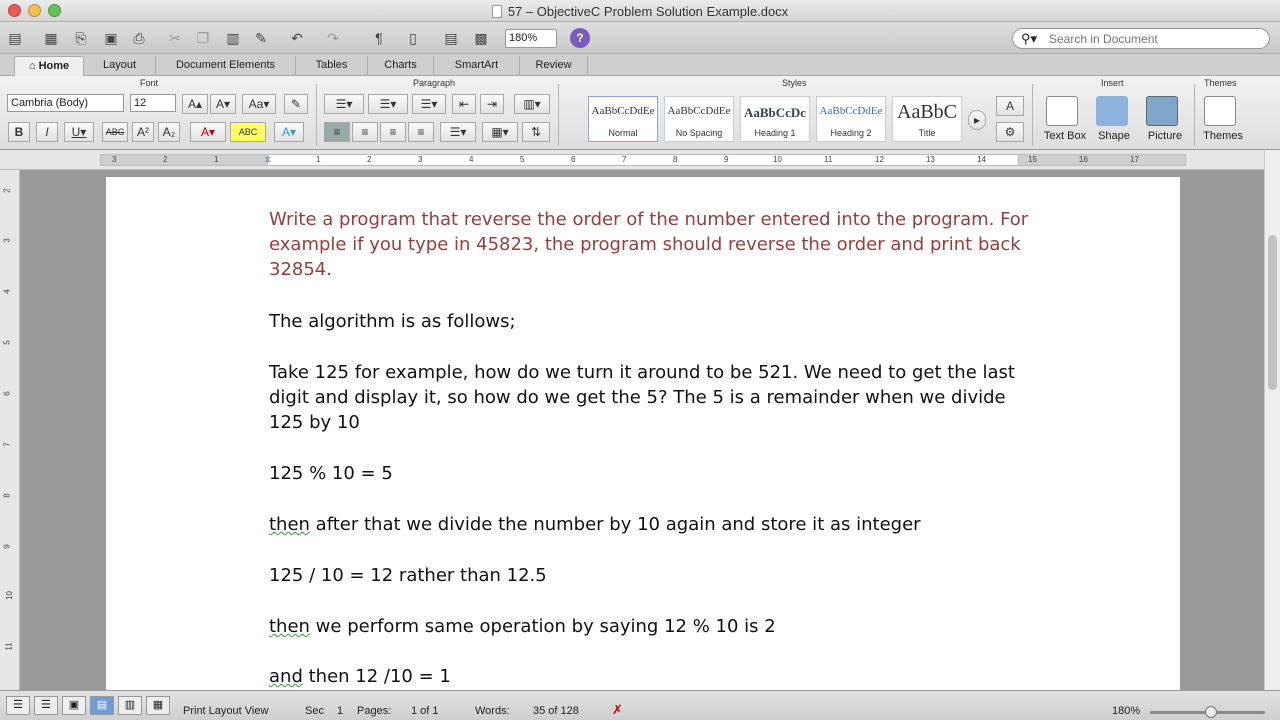 Image resolution: width=1280 pixels, height=720 pixels. Describe the element at coordinates (851, 119) in the screenshot. I see `style-heading-2: AaBbCcDdEe Heading 2` at that location.